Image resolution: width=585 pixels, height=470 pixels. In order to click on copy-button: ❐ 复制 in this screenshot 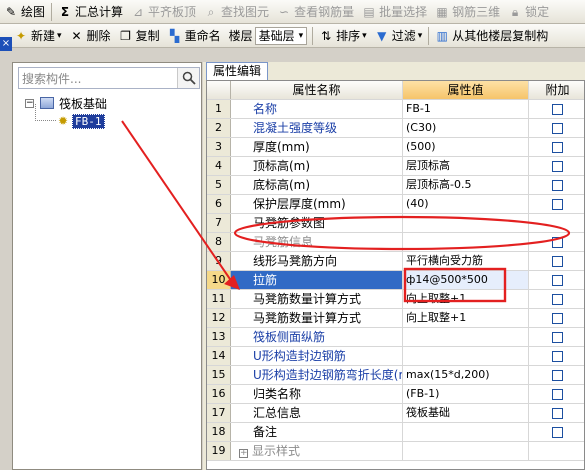, I will do `click(139, 36)`.